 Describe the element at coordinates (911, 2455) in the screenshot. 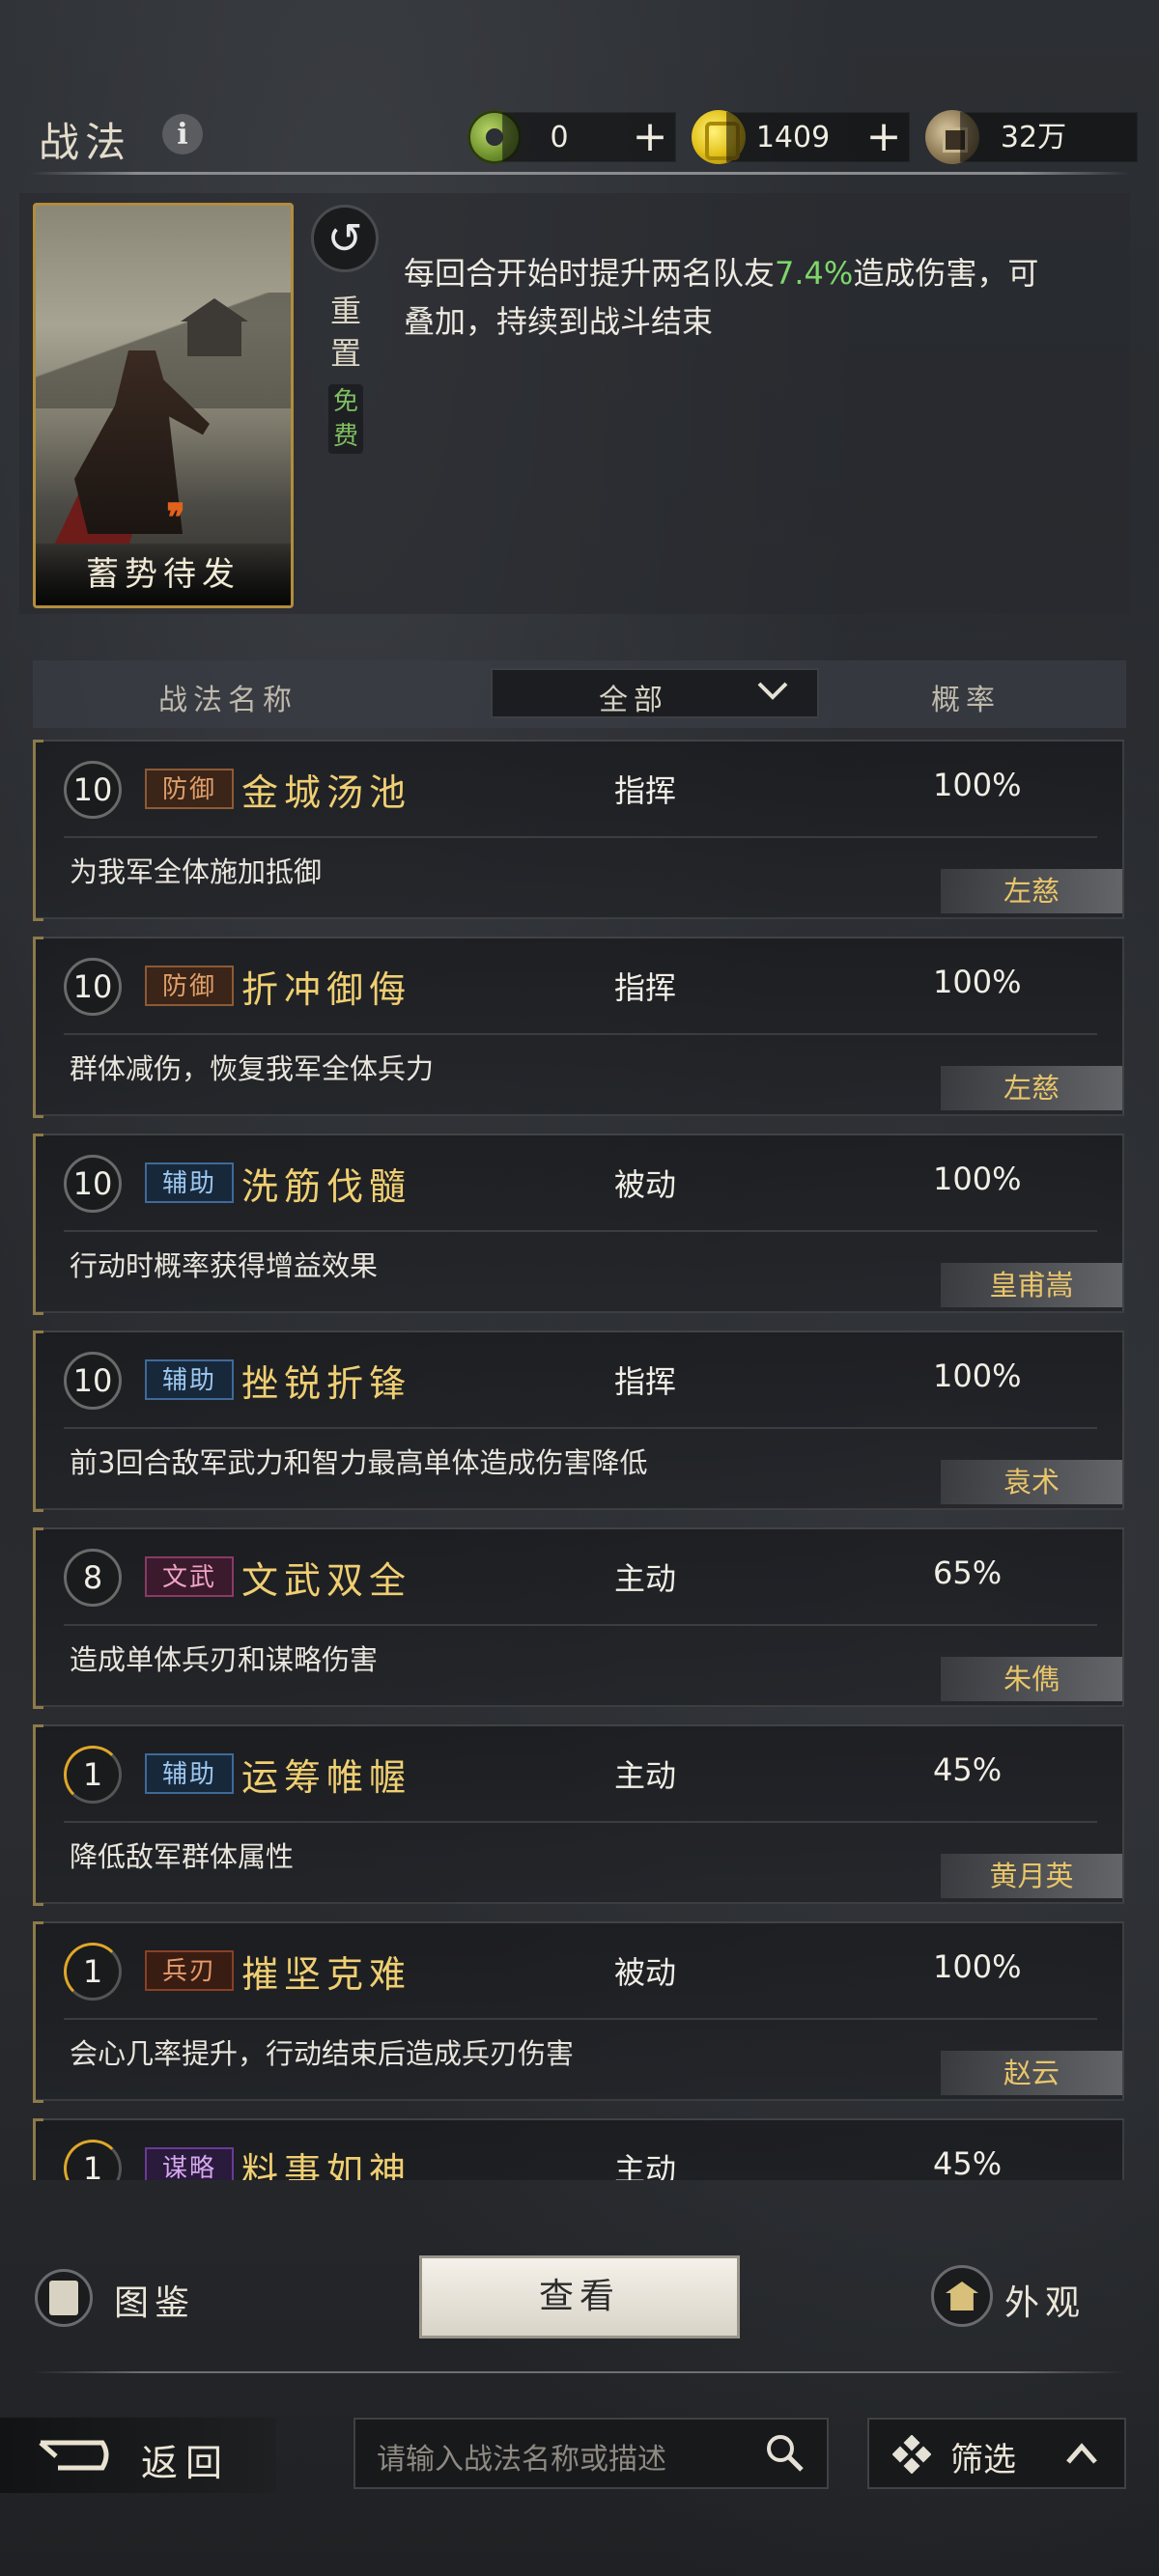

I see `filter-icon` at that location.